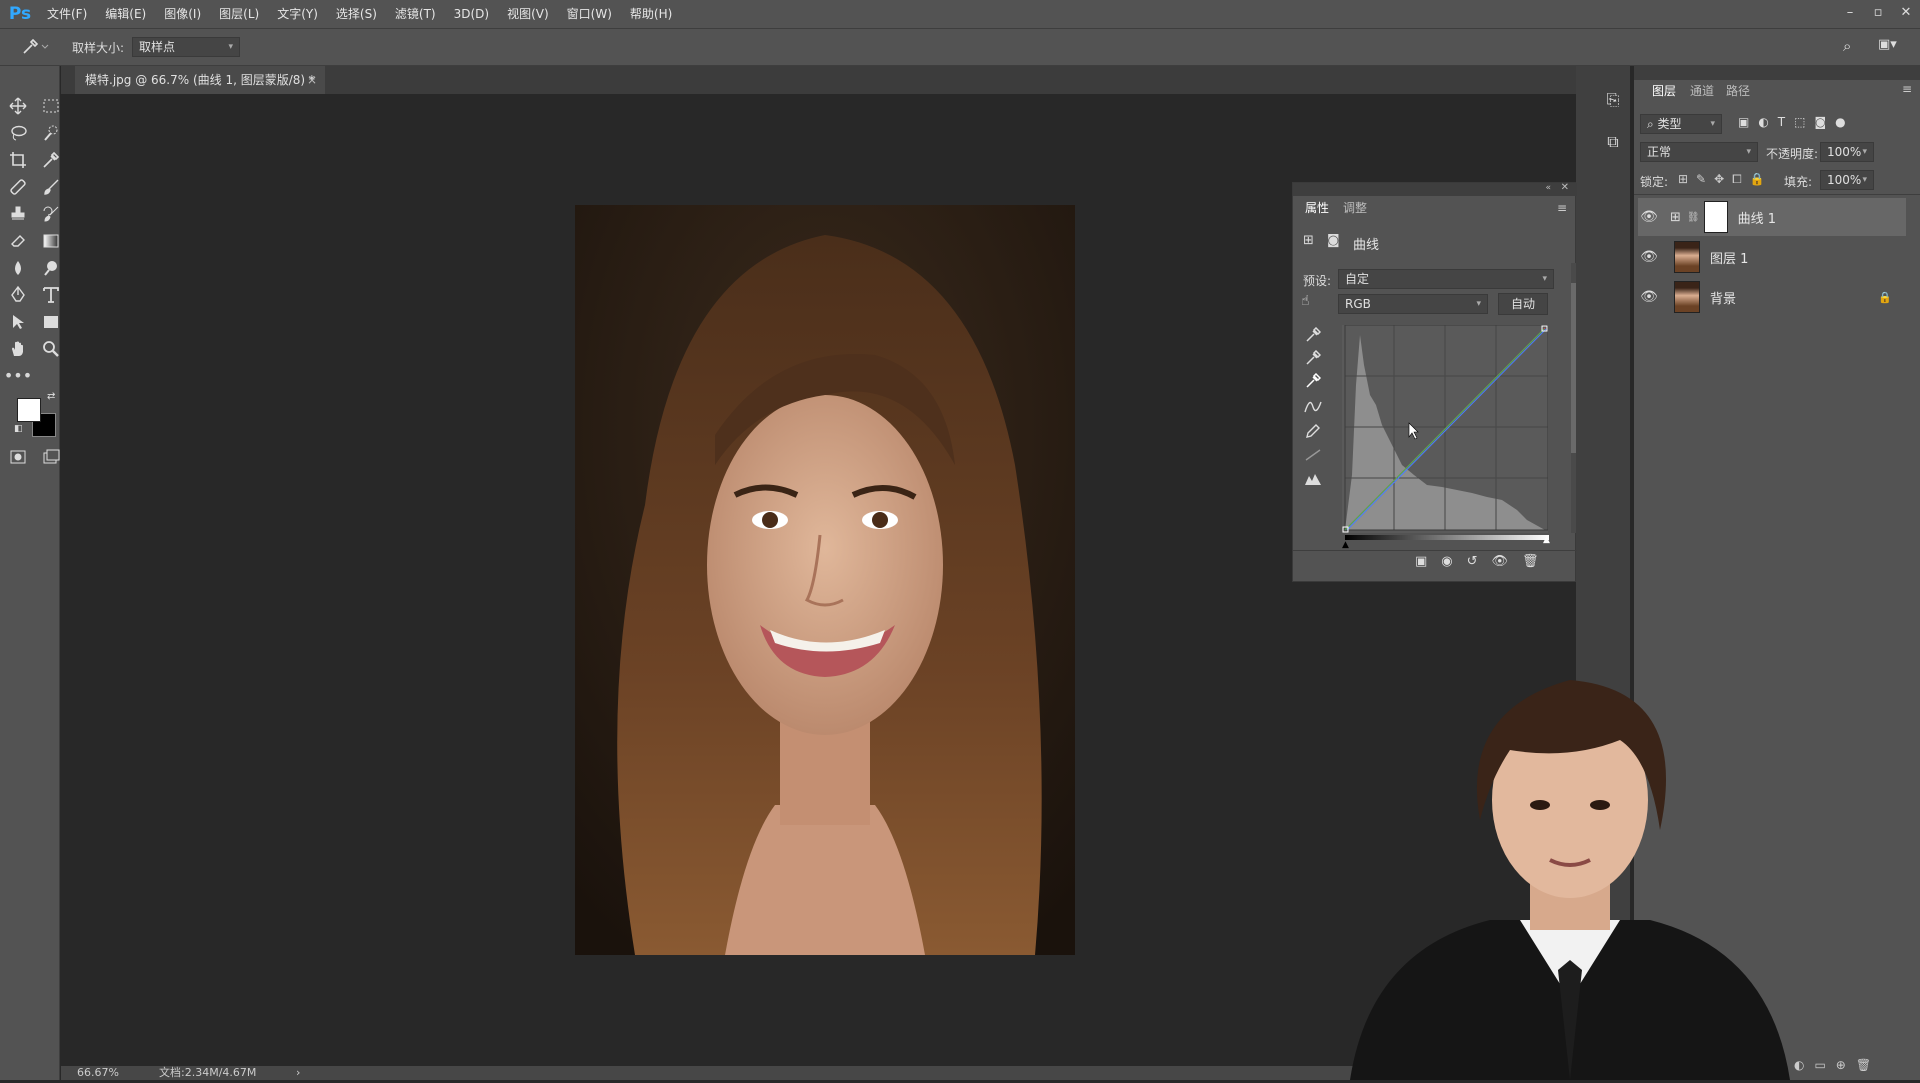 This screenshot has width=1920, height=1083. I want to click on blend-mode-select: 正常 ▾, so click(1699, 152).